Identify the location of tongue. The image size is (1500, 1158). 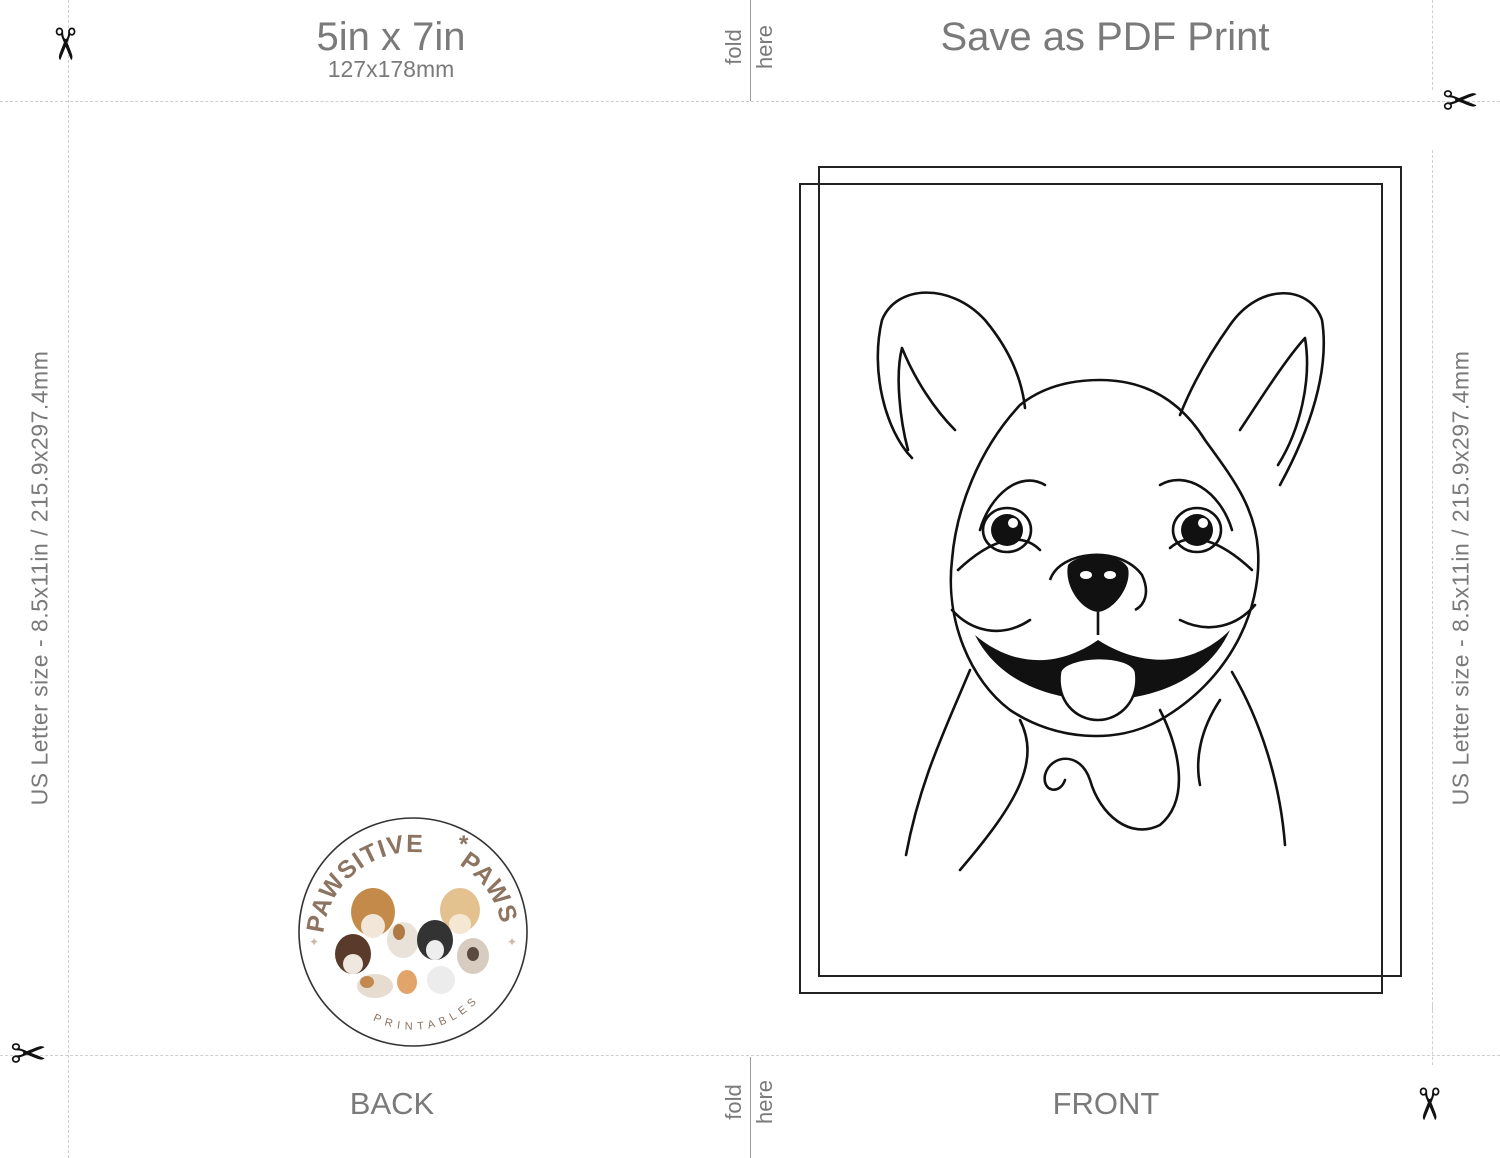
(1098, 689).